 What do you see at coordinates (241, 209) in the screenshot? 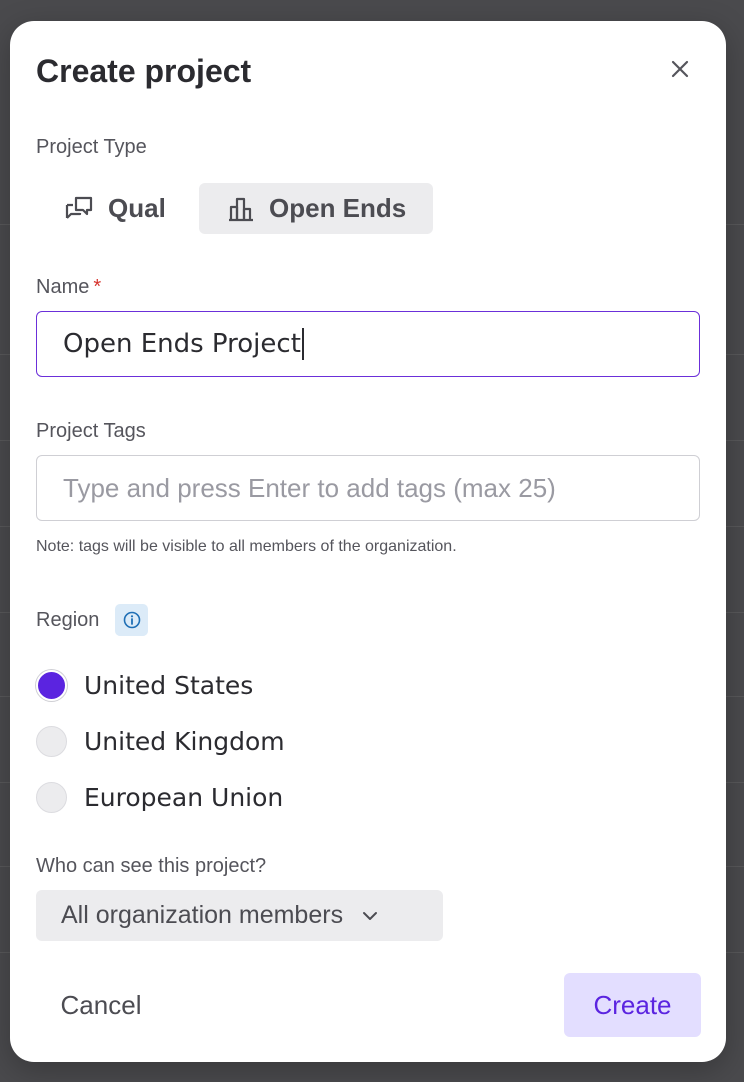
I see `bar-chart-icon` at bounding box center [241, 209].